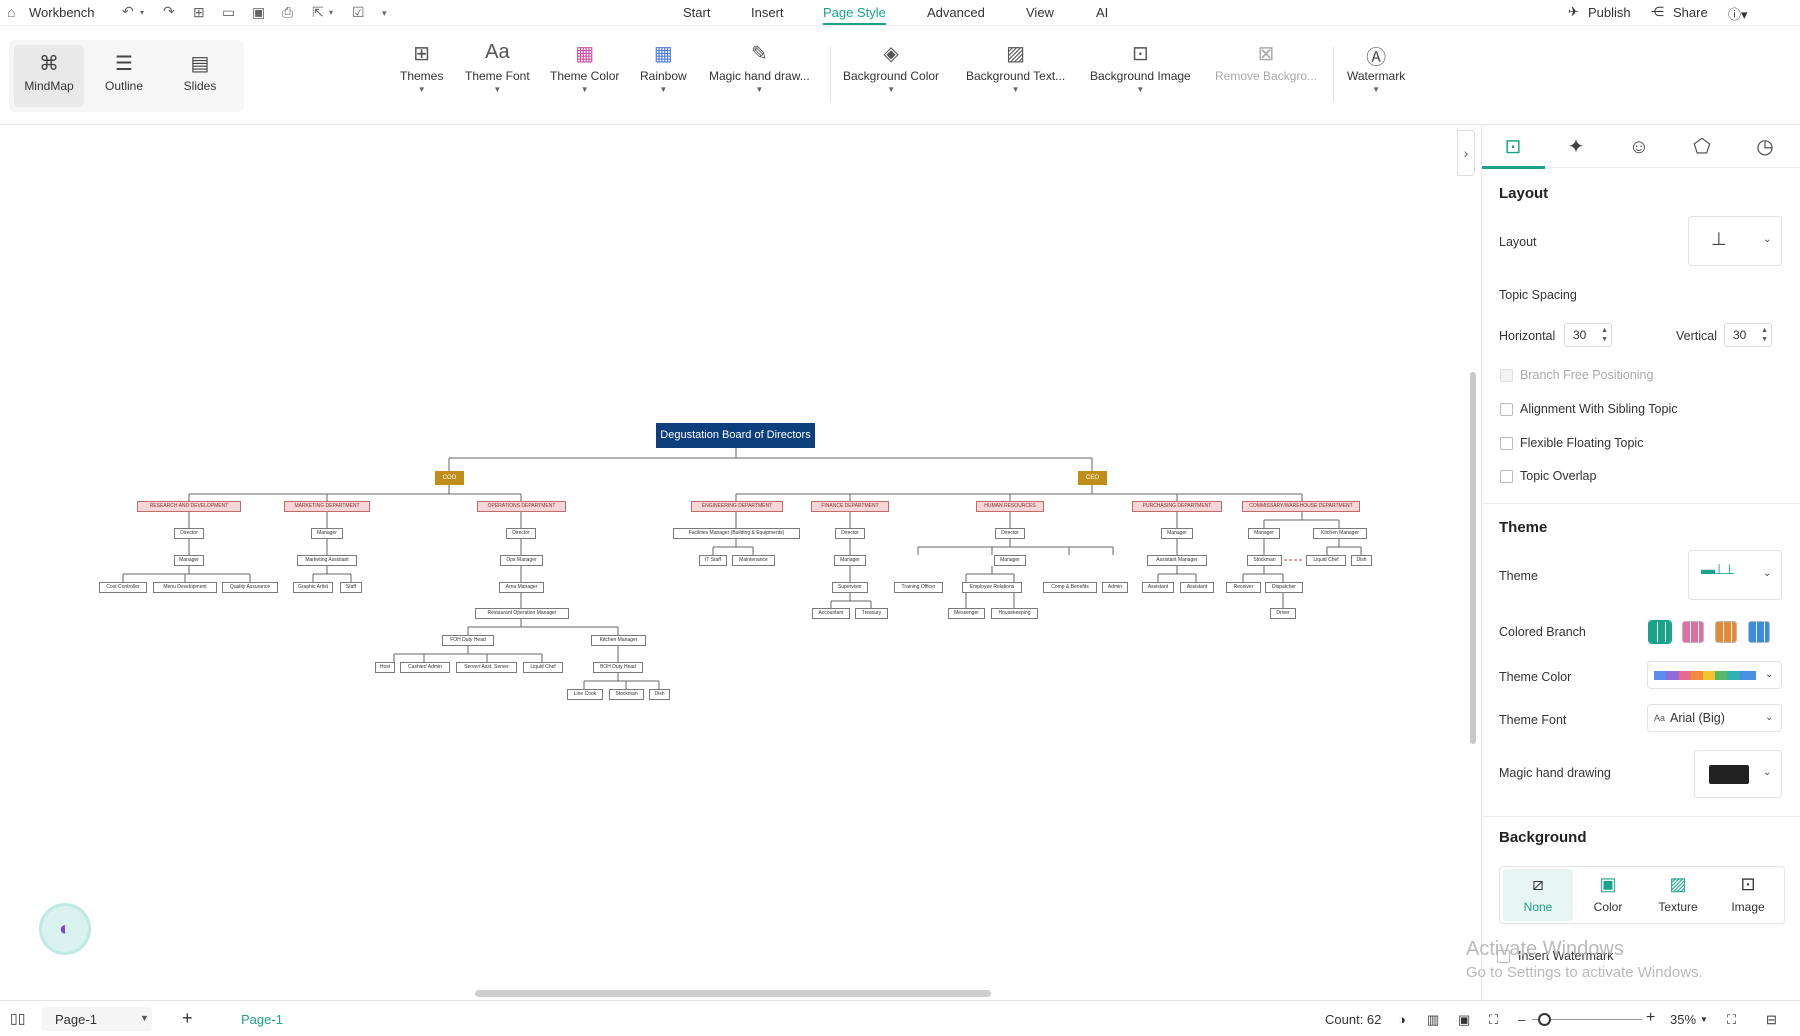 The image size is (1800, 1036). I want to click on fi-accountant: Accountant, so click(831, 613).